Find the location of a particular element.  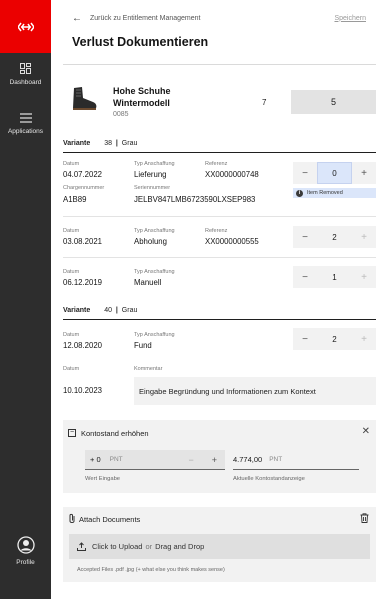

upload-or-label: or is located at coordinates (149, 546).